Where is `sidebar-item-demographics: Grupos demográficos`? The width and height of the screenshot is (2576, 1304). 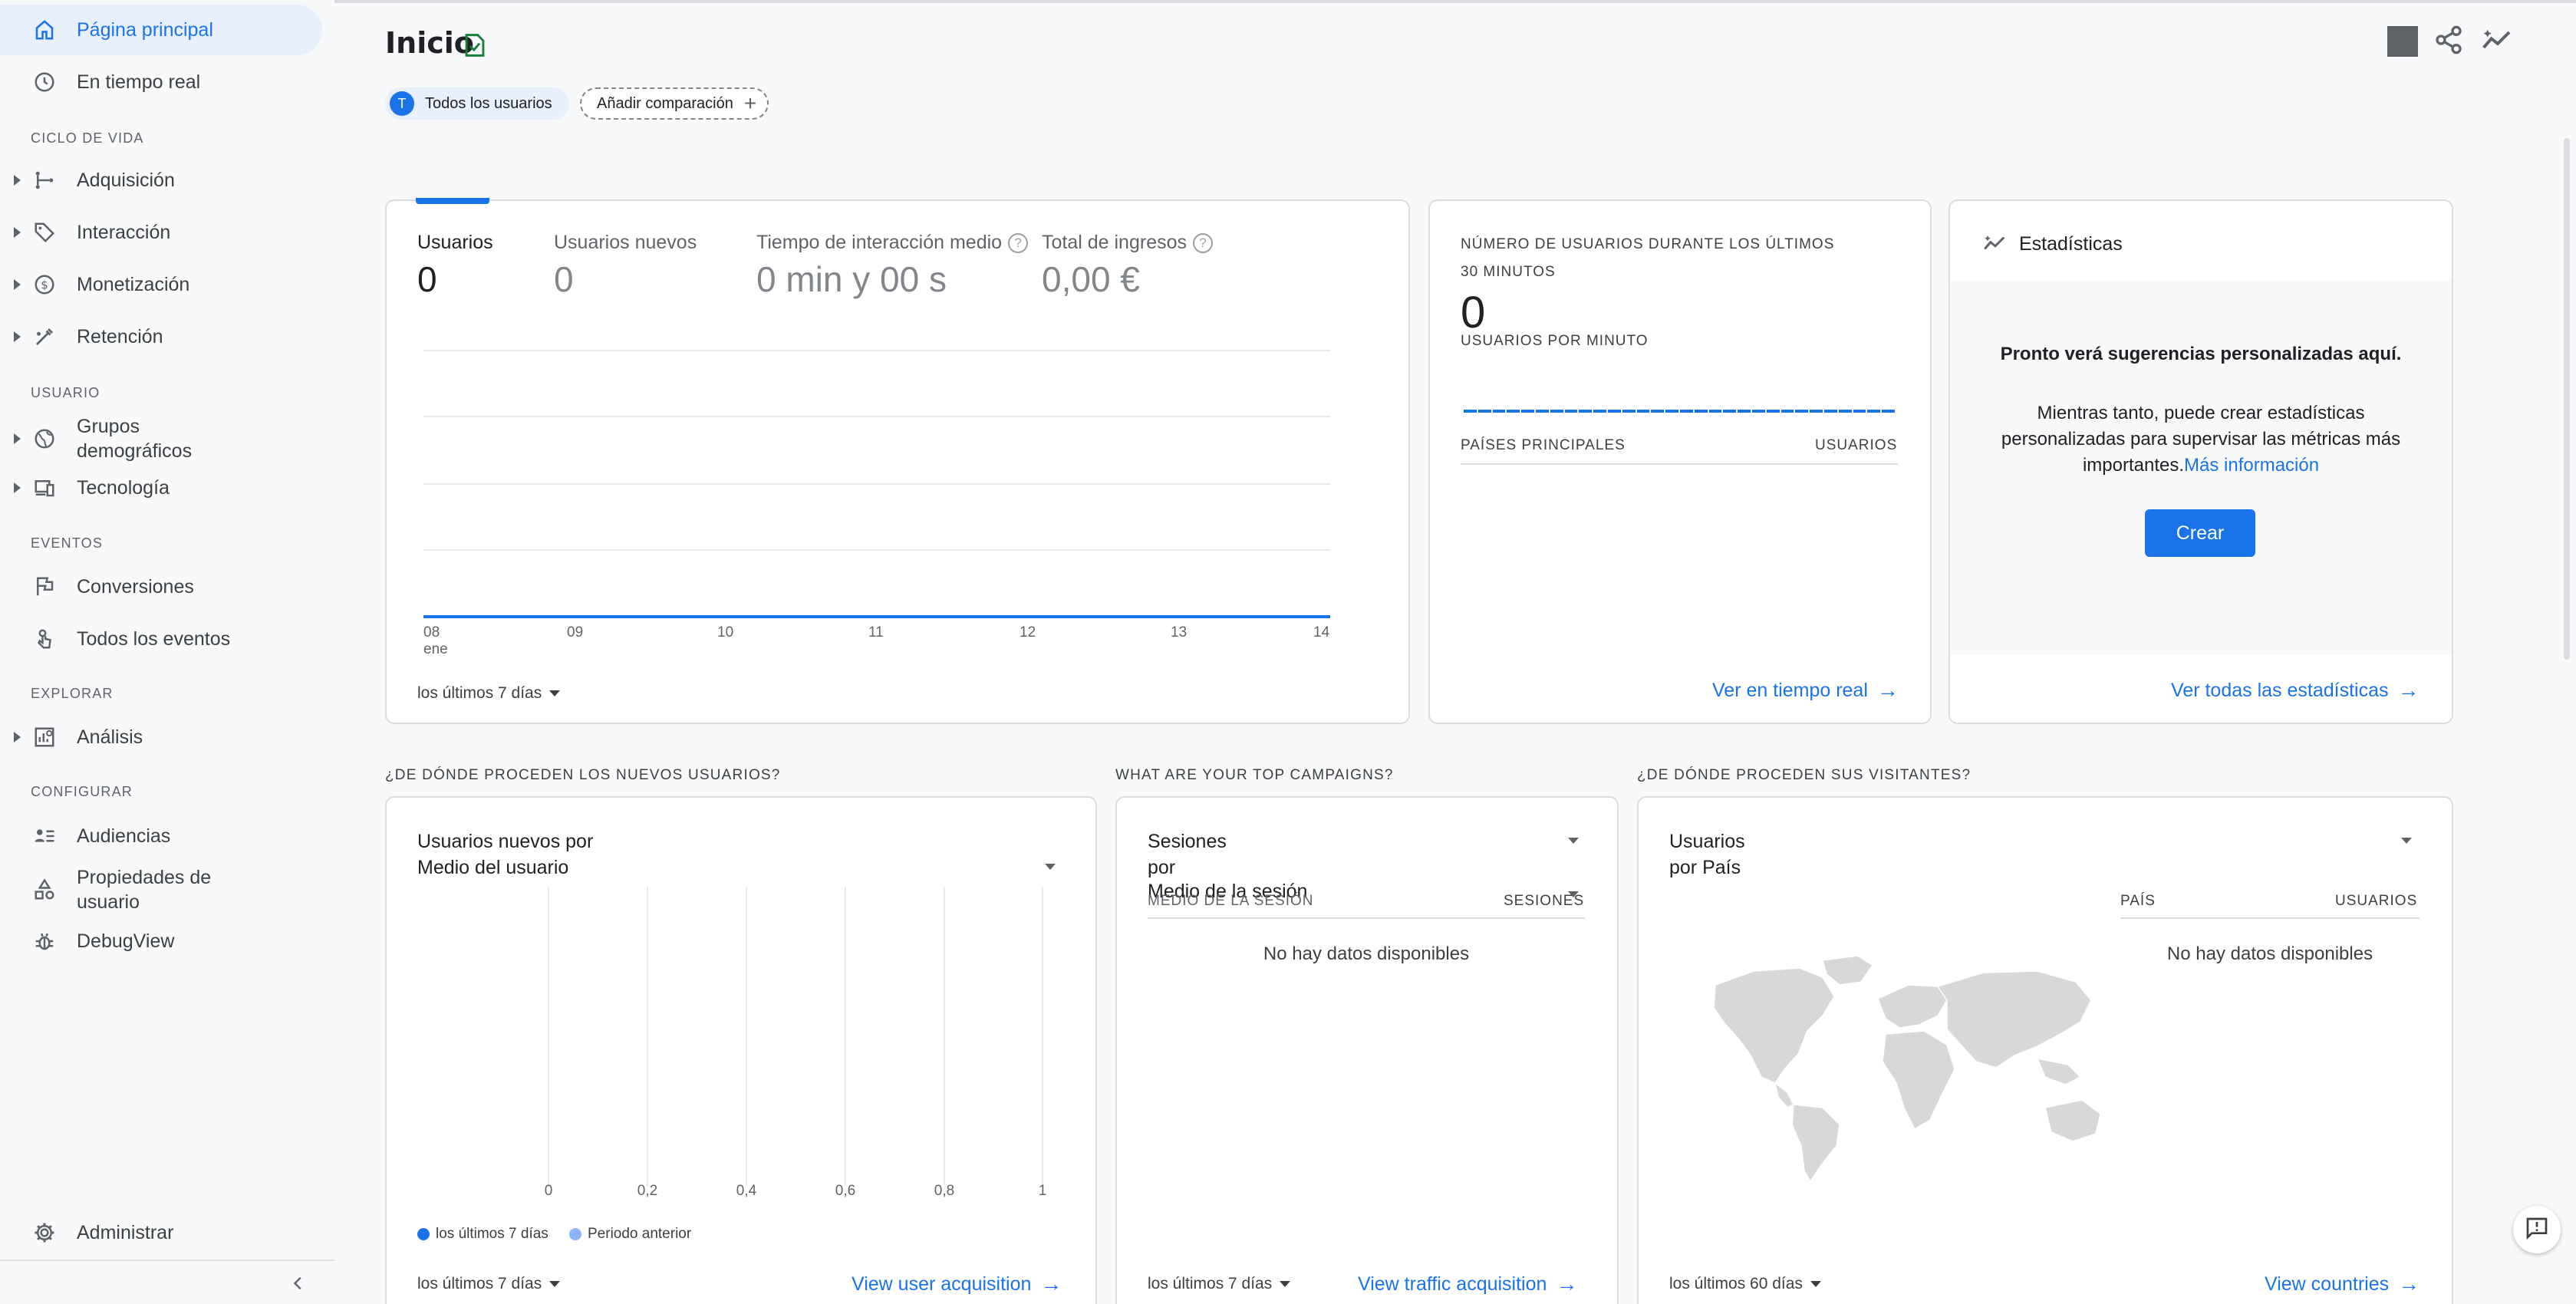 sidebar-item-demographics: Grupos demográficos is located at coordinates (161, 439).